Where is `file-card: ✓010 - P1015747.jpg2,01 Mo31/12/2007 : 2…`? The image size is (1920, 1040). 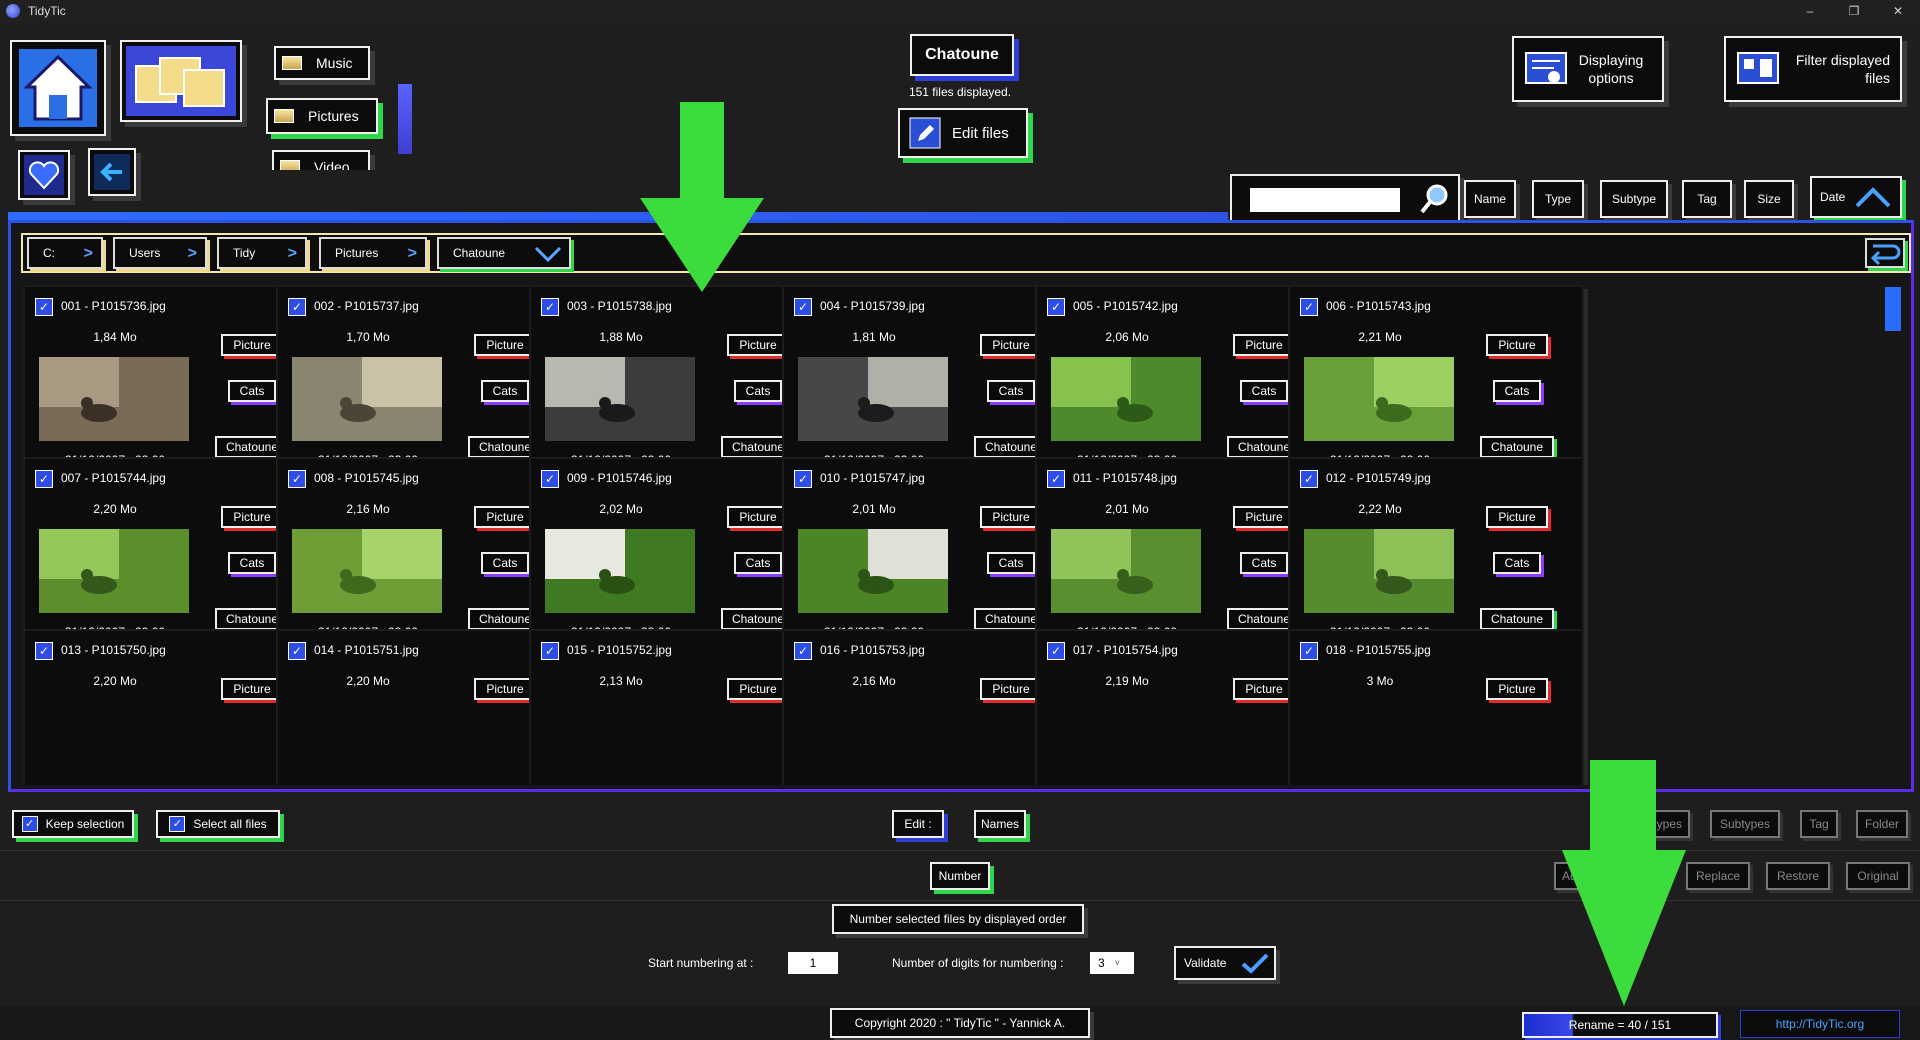
file-card: ✓010 - P1015747.jpg2,01 Mo31/12/2007 : 2… is located at coordinates (930, 554).